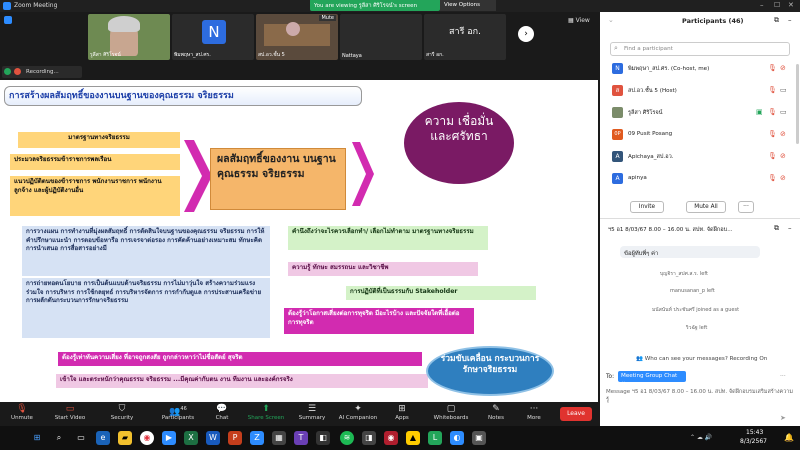 The width and height of the screenshot is (800, 450). What do you see at coordinates (381, 37) in the screenshot?
I see `thumbnail-blank: Nattaya` at bounding box center [381, 37].